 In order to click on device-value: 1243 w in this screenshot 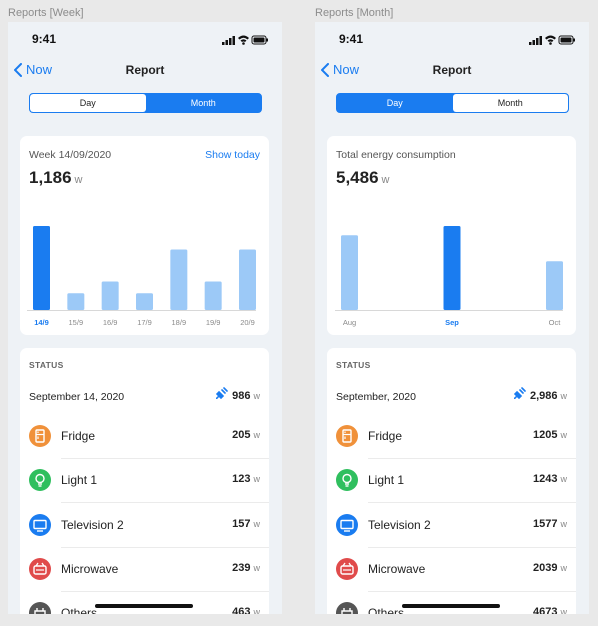, I will do `click(550, 479)`.